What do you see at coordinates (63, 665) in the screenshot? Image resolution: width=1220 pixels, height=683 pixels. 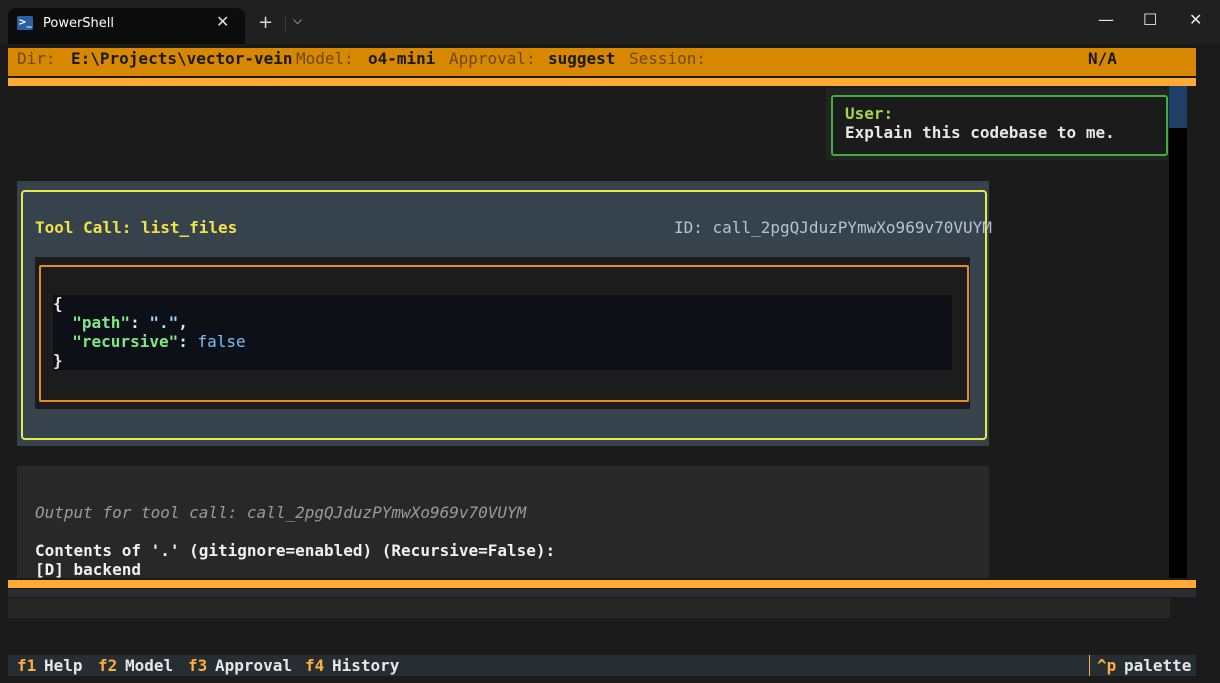 I see `help-label: Help` at bounding box center [63, 665].